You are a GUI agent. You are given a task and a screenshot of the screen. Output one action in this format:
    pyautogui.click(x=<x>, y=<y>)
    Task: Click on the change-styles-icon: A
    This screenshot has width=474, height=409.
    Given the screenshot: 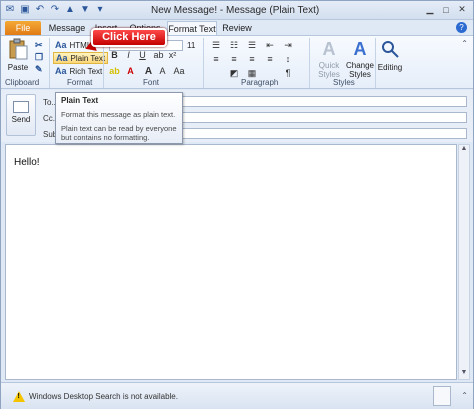 What is the action you would take?
    pyautogui.click(x=360, y=49)
    